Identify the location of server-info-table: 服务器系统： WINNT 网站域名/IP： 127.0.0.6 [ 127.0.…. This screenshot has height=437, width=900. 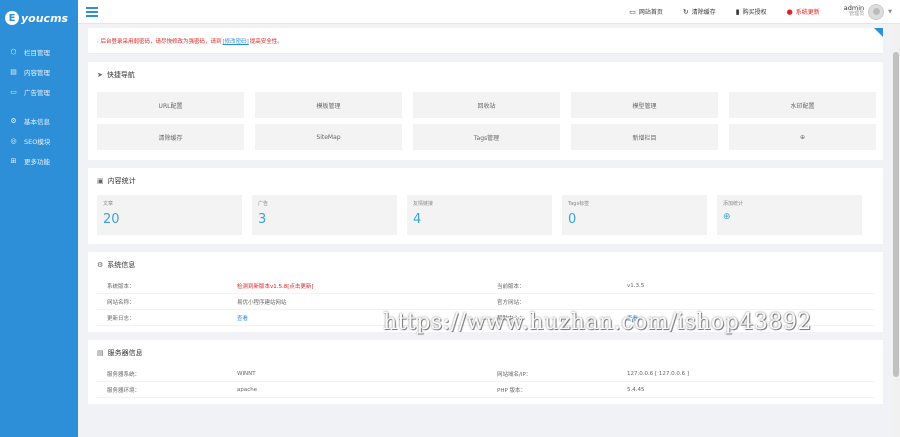
(485, 385).